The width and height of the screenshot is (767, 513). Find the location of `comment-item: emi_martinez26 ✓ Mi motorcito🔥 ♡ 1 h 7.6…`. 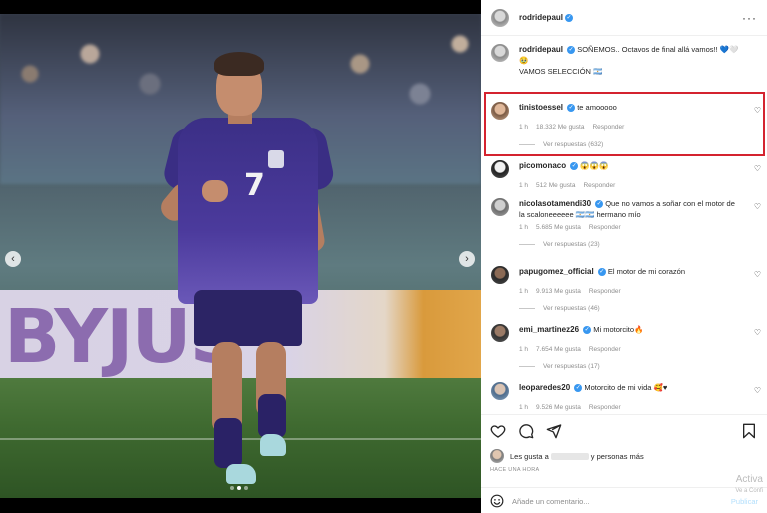

comment-item: emi_martinez26 ✓ Mi motorcito🔥 ♡ 1 h 7.6… is located at coordinates (626, 347).